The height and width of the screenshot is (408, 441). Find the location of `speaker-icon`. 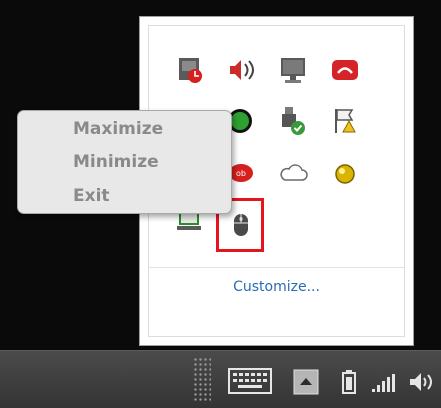

speaker-icon is located at coordinates (422, 384).